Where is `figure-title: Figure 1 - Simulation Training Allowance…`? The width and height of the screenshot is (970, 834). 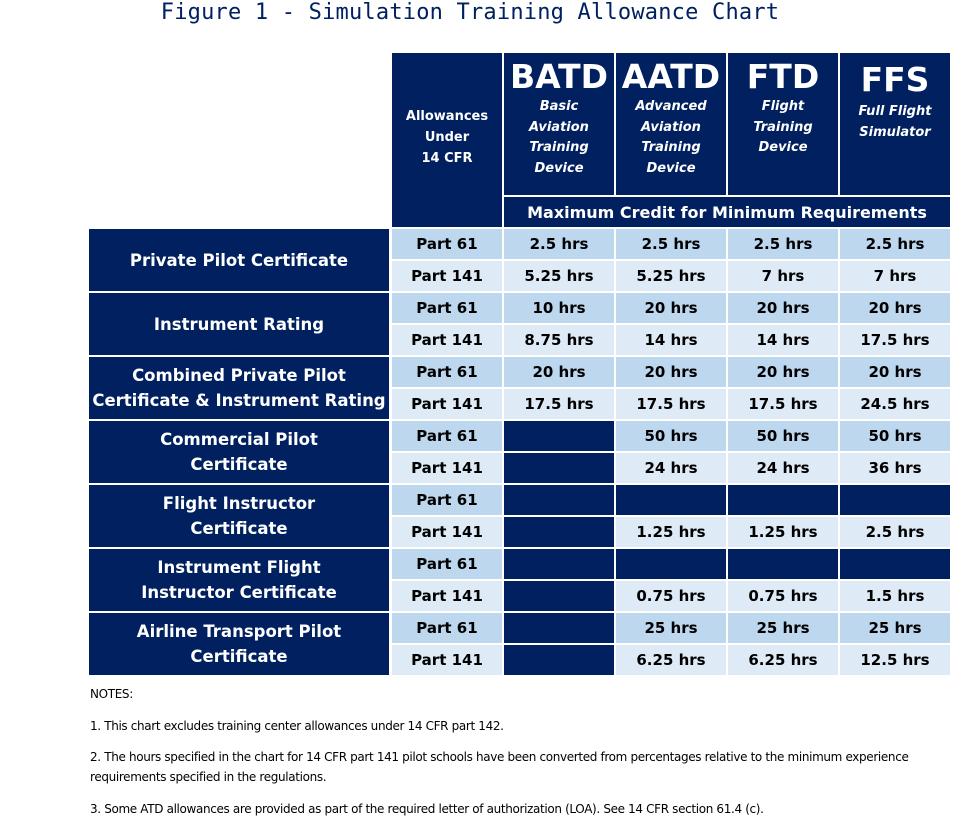
figure-title: Figure 1 - Simulation Training Allowance… is located at coordinates (470, 12).